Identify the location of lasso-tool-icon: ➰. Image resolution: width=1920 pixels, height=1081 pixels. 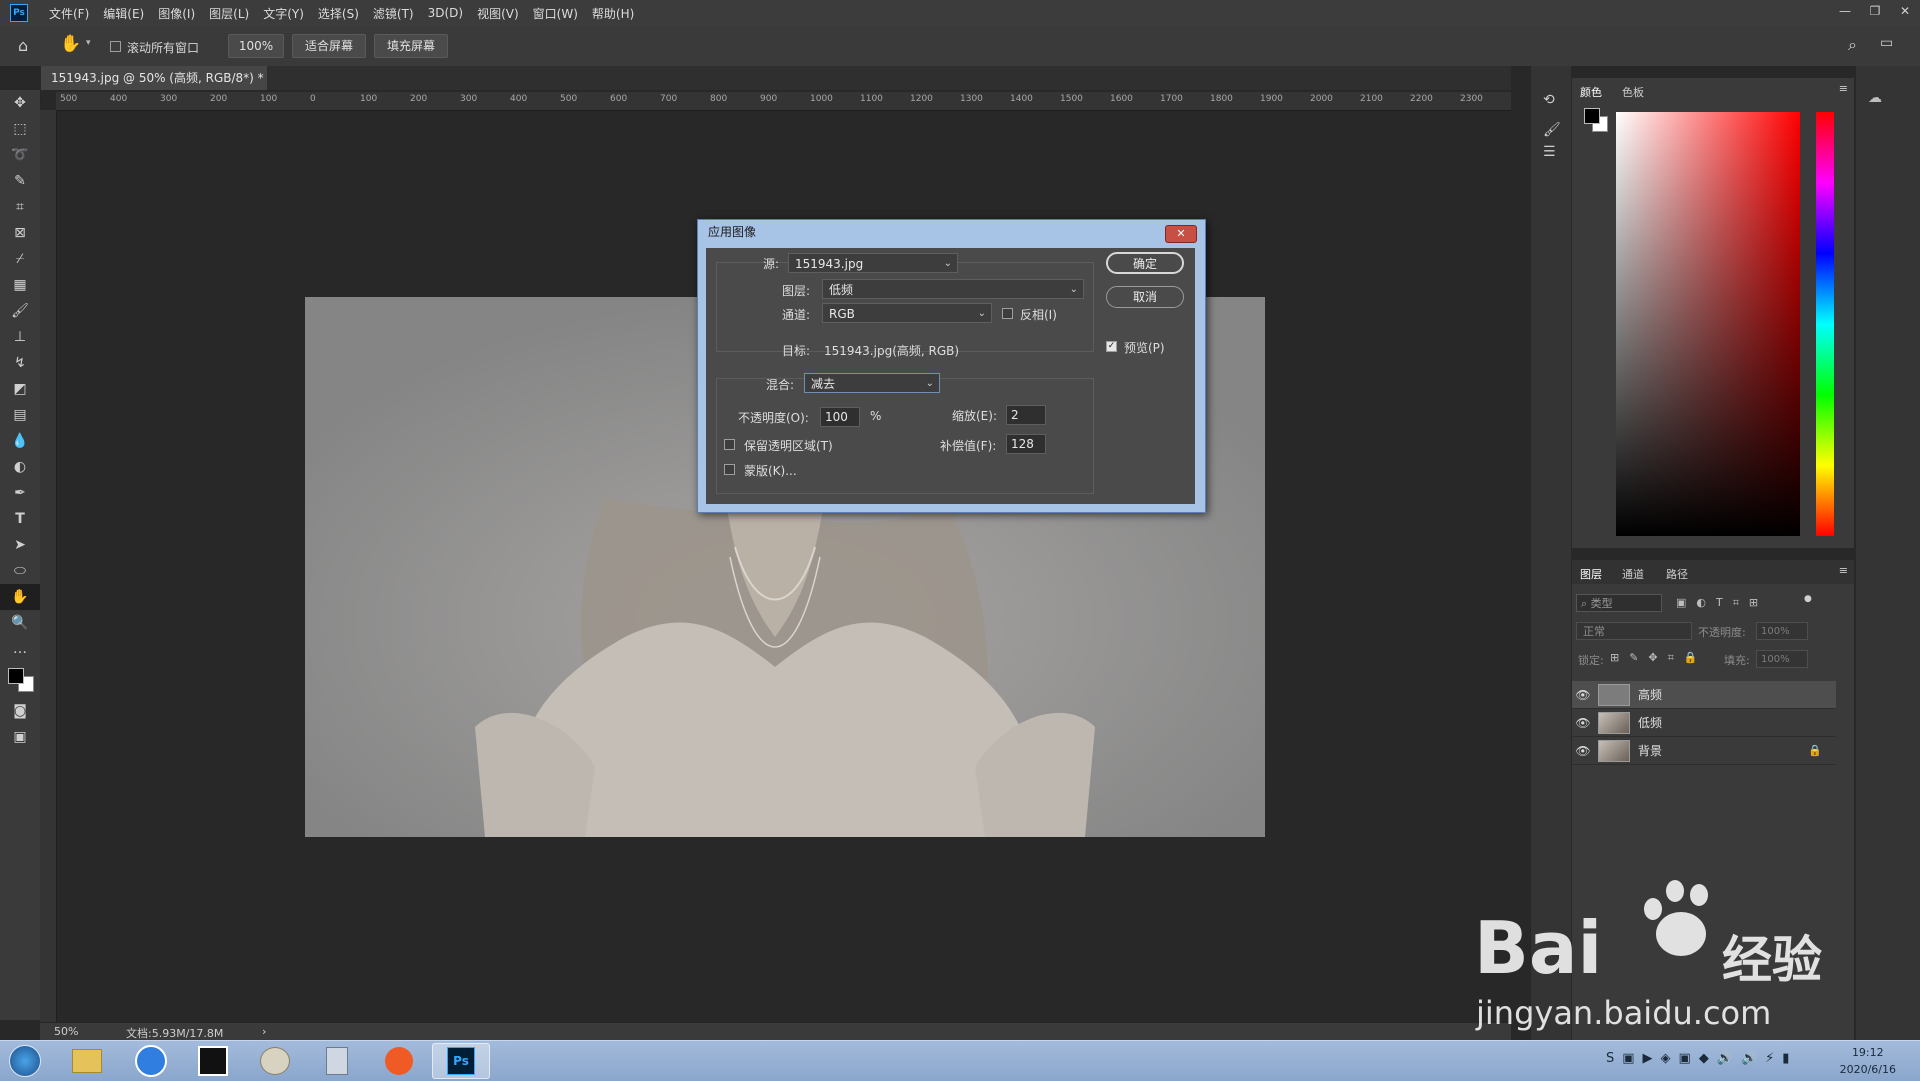
(20, 155).